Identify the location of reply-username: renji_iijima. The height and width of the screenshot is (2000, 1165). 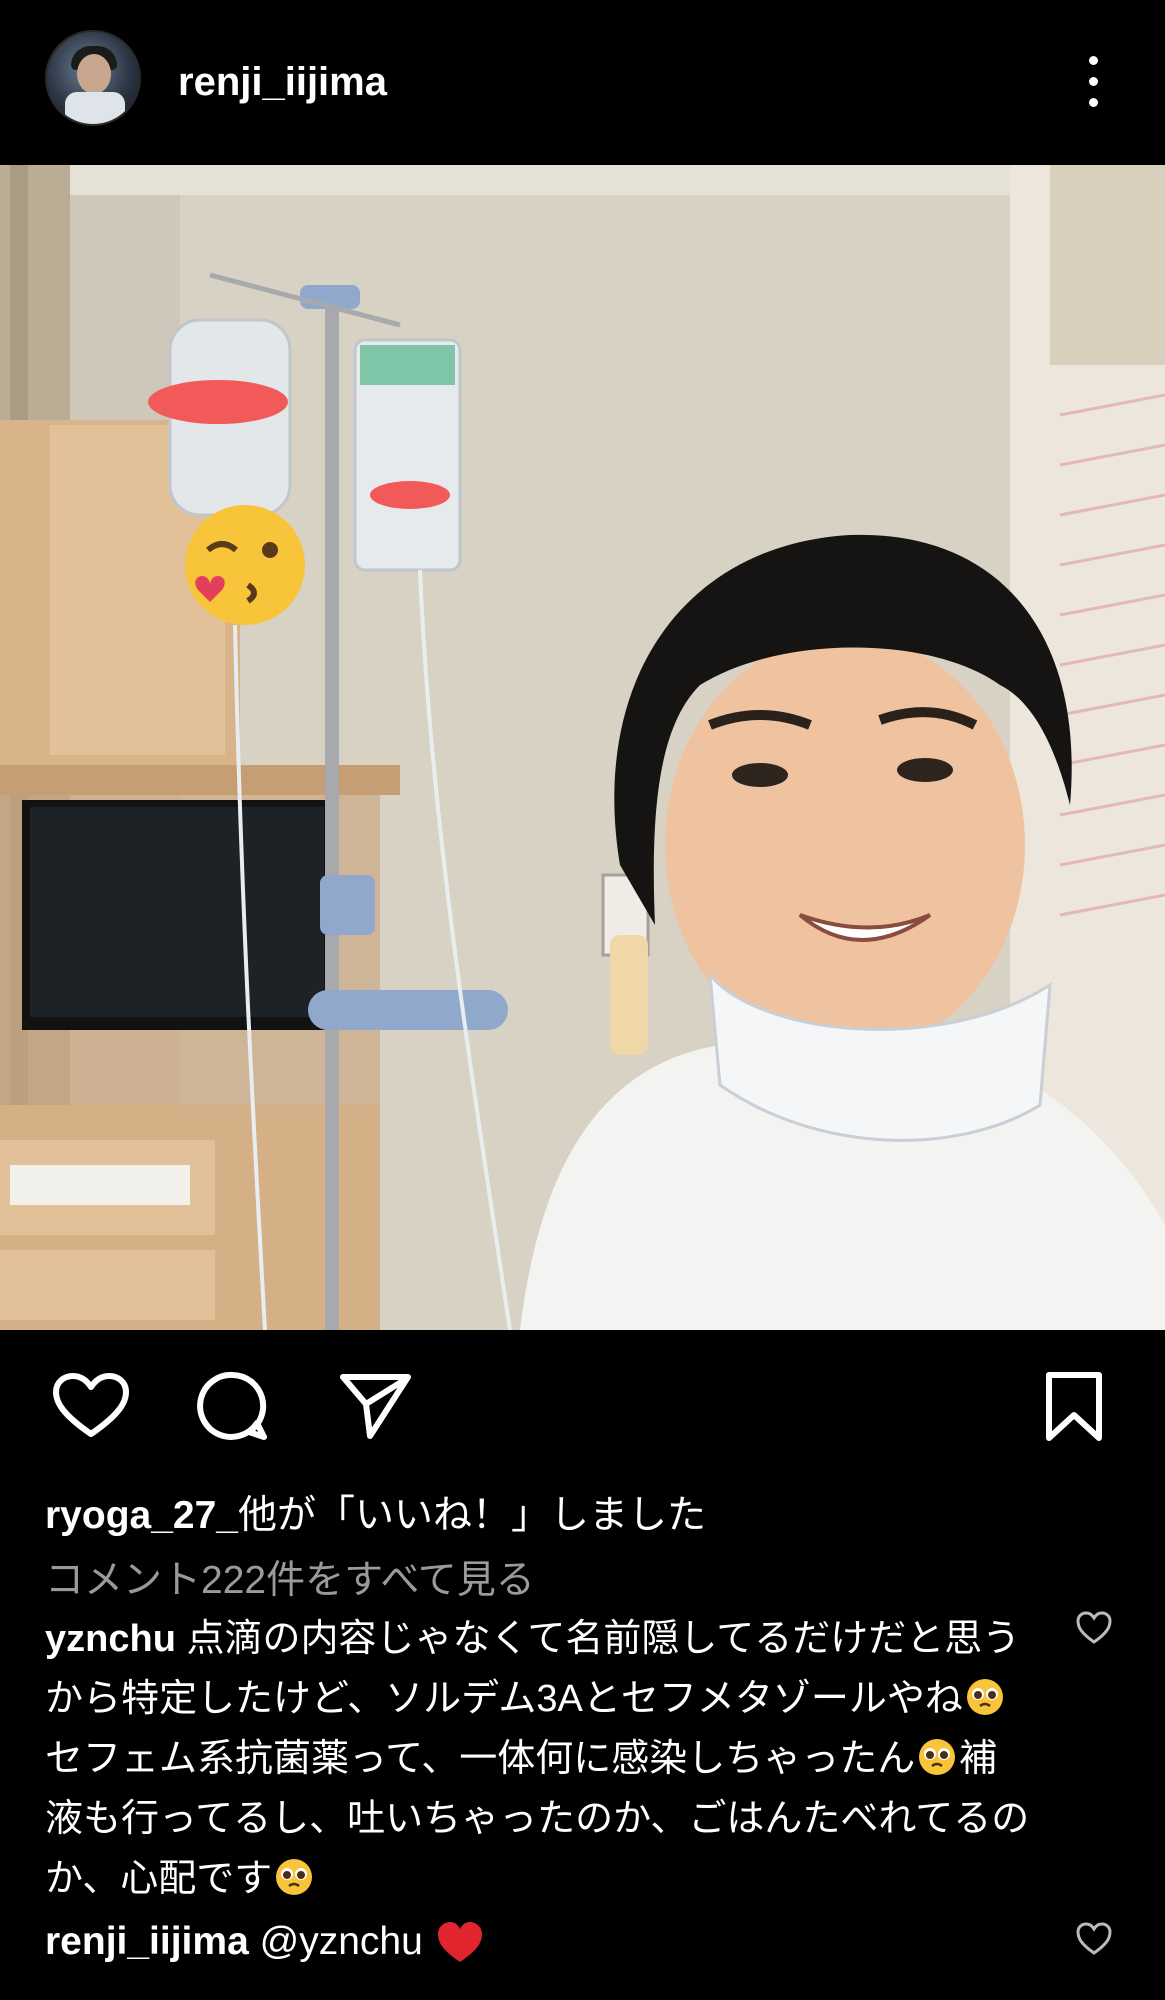
(147, 1941).